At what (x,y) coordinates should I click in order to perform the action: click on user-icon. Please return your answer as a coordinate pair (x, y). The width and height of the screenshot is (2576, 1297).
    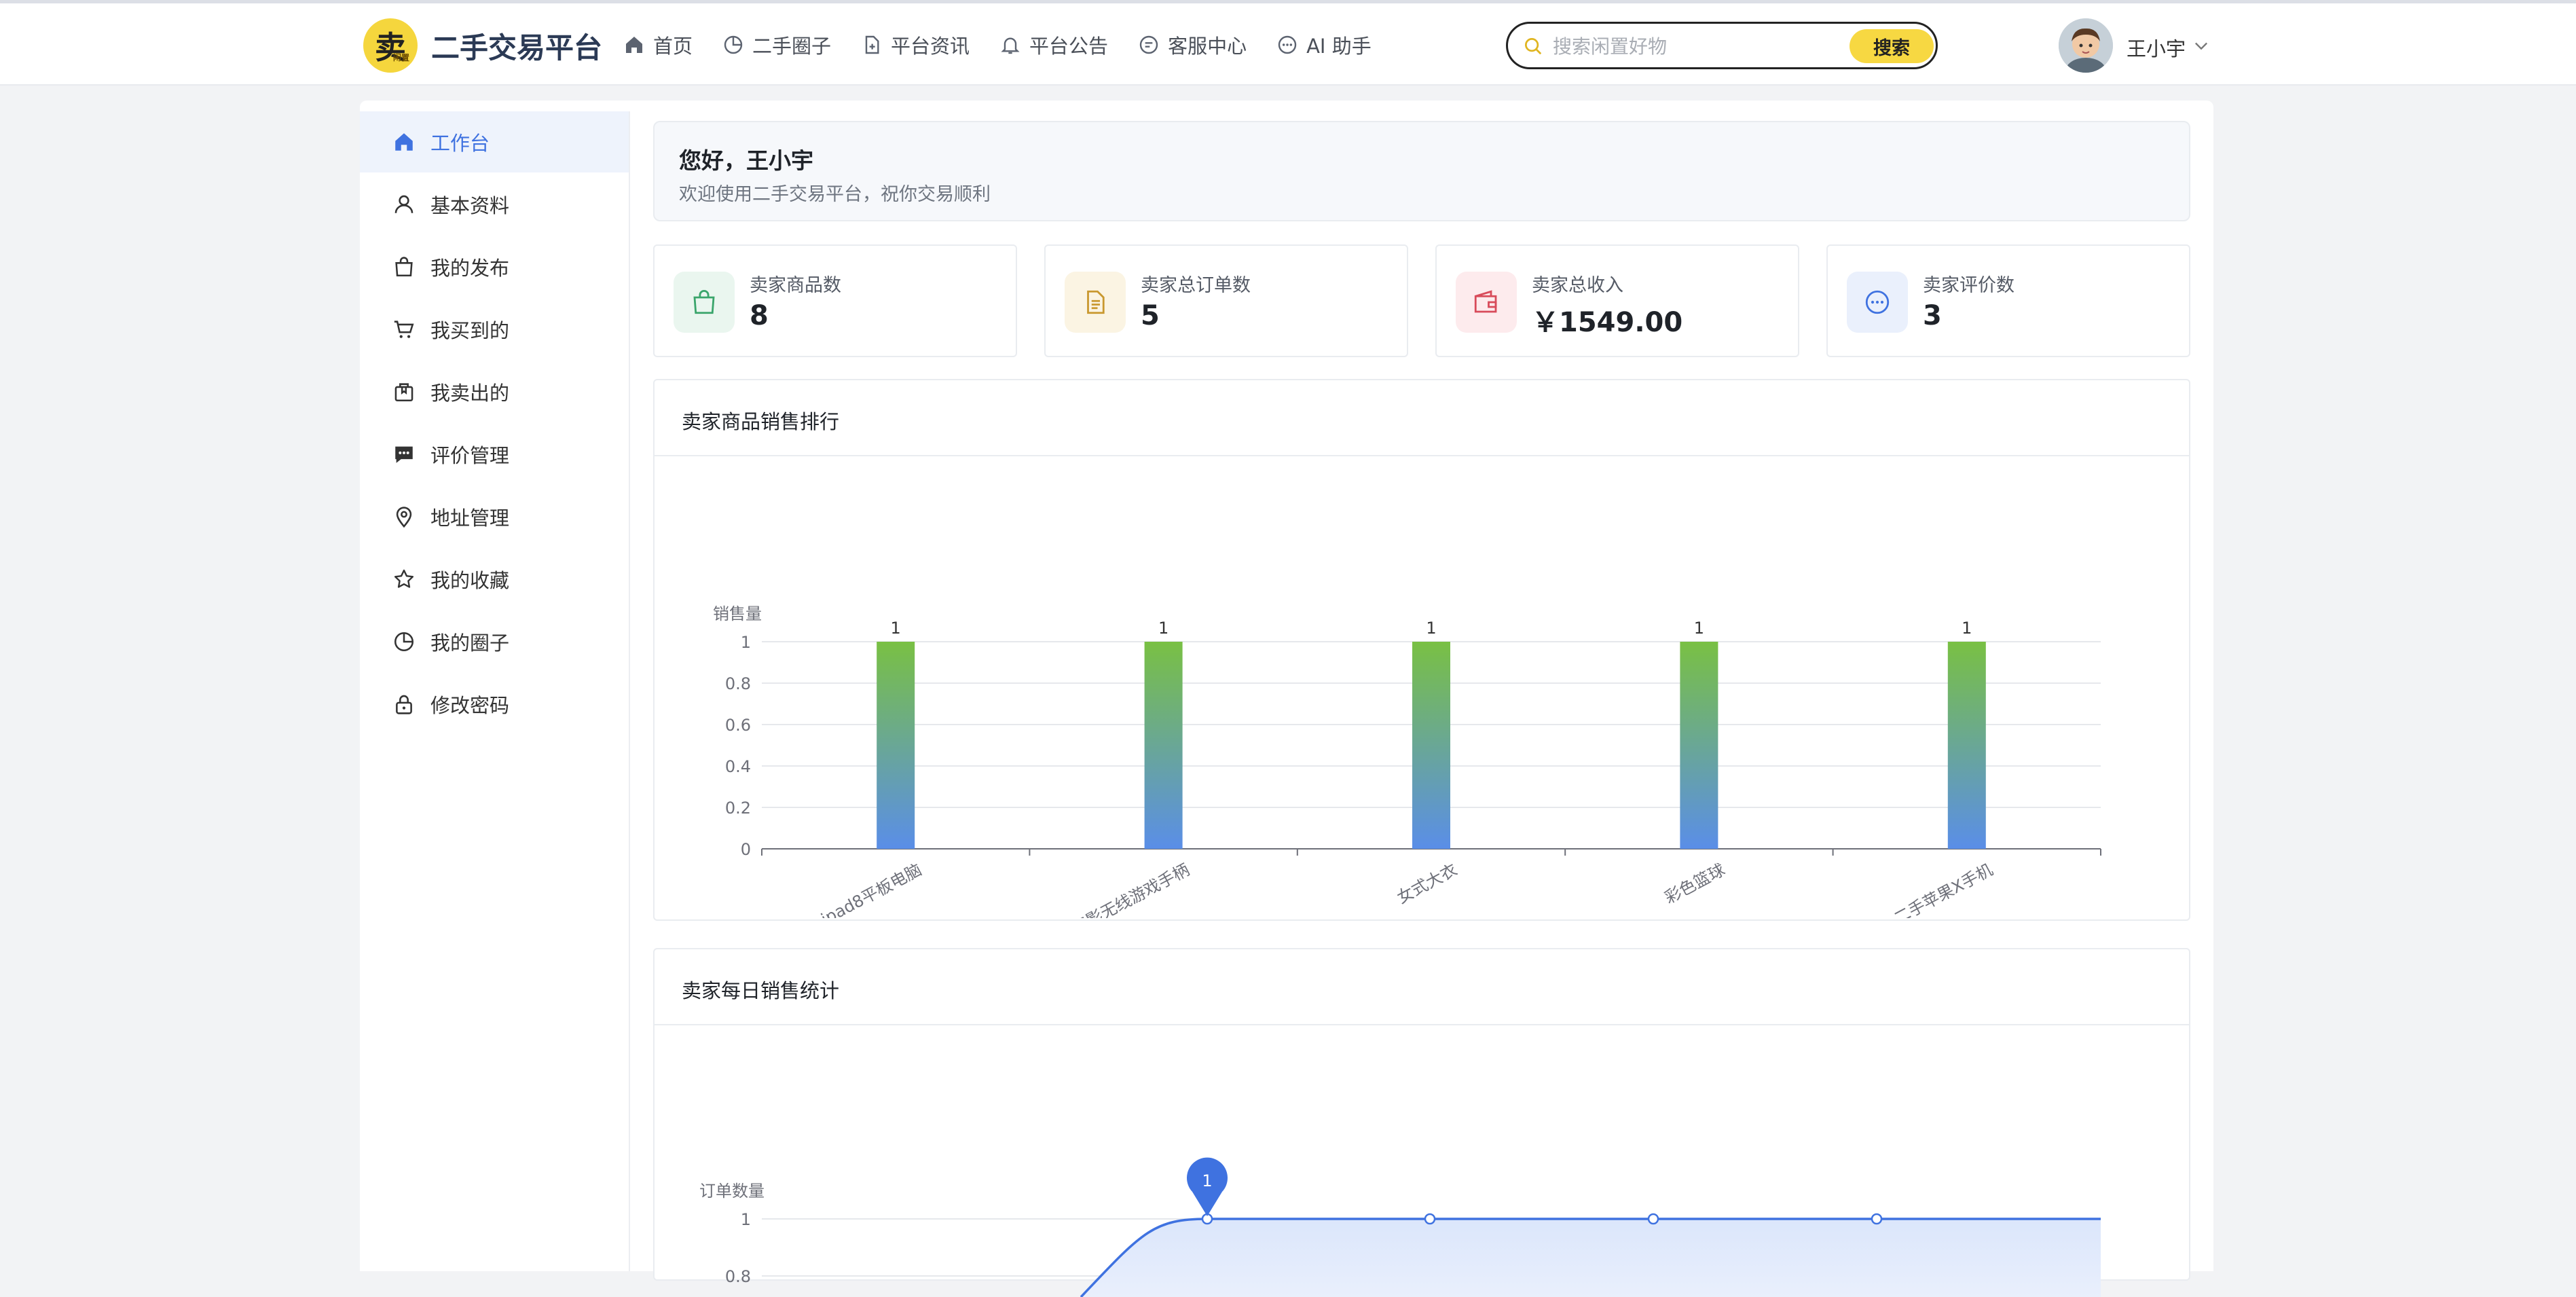
    Looking at the image, I should click on (403, 204).